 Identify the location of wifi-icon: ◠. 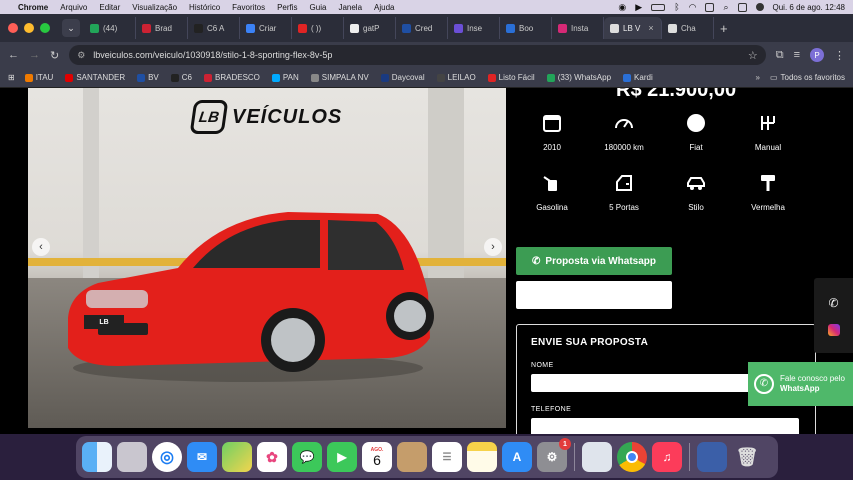
(693, 7).